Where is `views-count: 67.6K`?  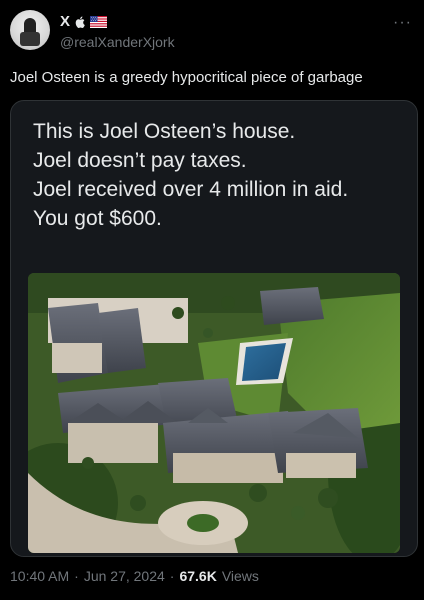 views-count: 67.6K is located at coordinates (197, 576).